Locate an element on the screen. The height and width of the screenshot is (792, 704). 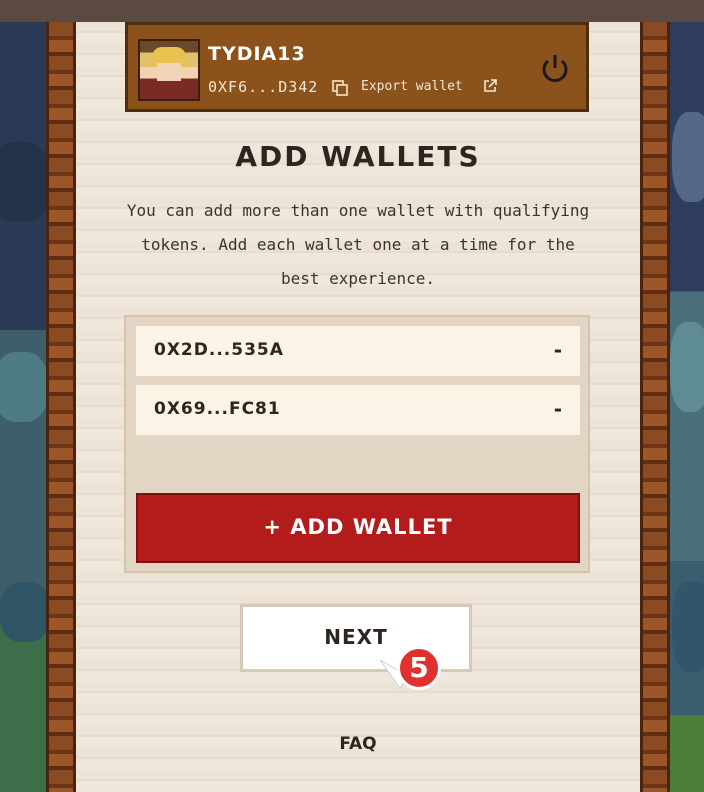
external-link-icon is located at coordinates (490, 86).